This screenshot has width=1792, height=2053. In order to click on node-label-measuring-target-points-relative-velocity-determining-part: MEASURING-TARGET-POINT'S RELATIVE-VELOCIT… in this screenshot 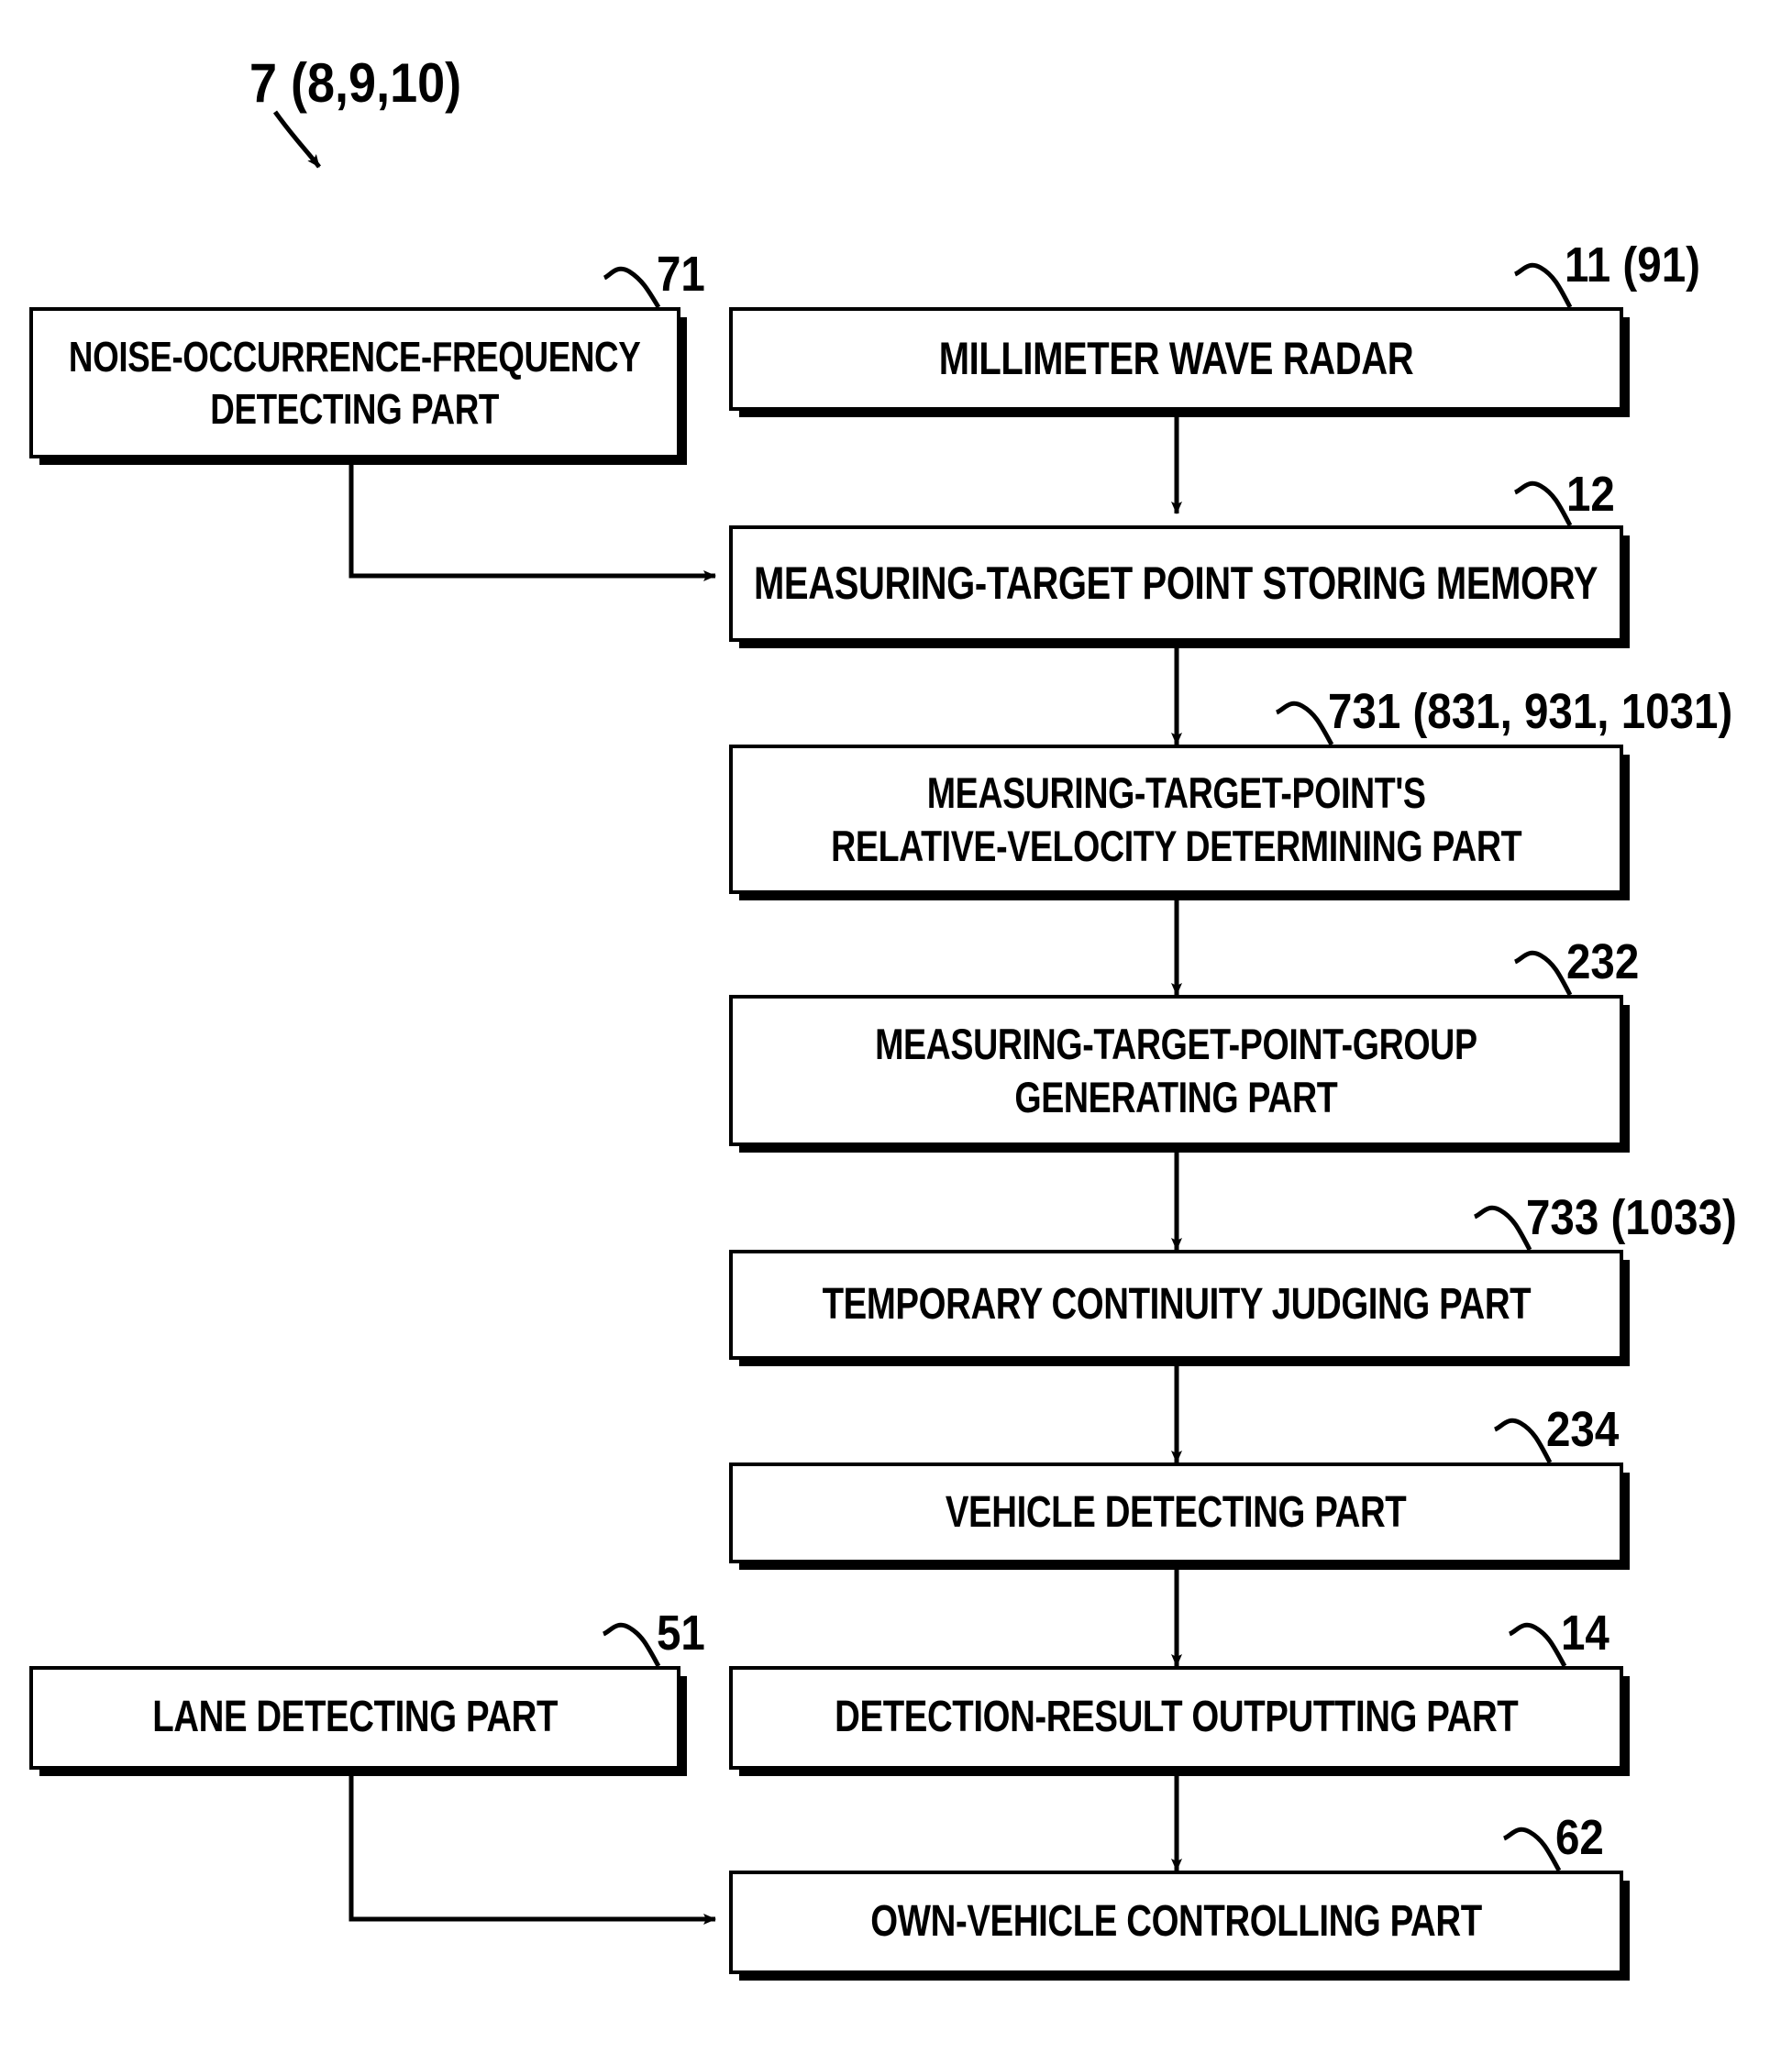, I will do `click(1176, 819)`.